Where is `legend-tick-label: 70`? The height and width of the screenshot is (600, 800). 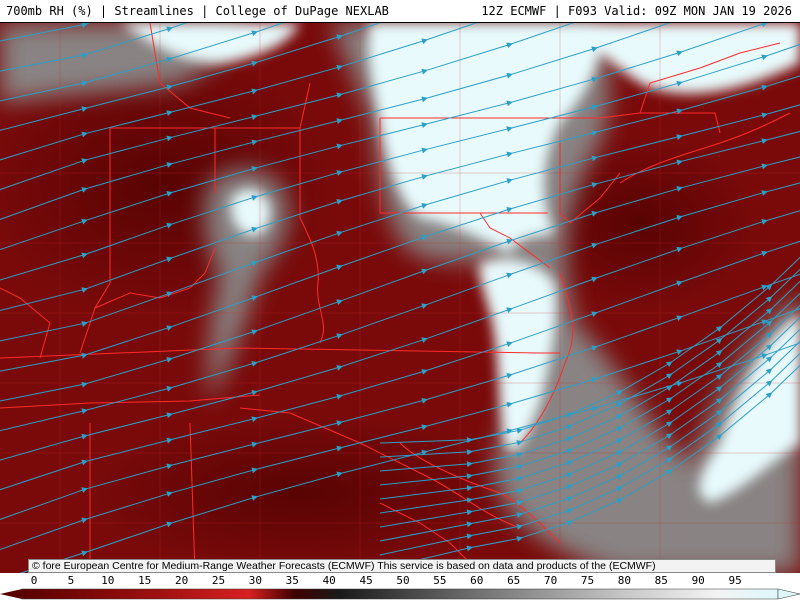
legend-tick-label: 70 is located at coordinates (550, 580).